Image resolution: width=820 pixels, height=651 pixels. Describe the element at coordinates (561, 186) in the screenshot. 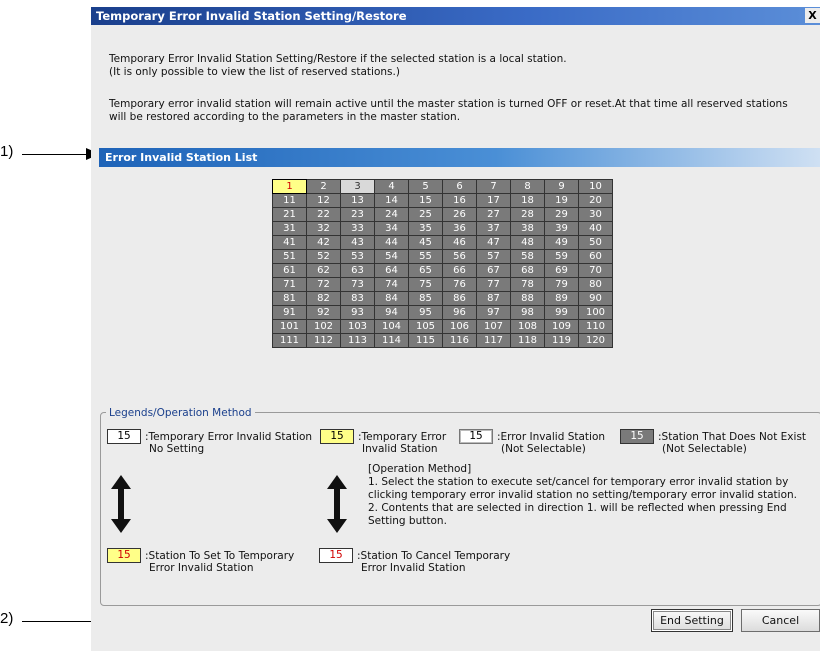

I see `station-cell-9: 9` at that location.